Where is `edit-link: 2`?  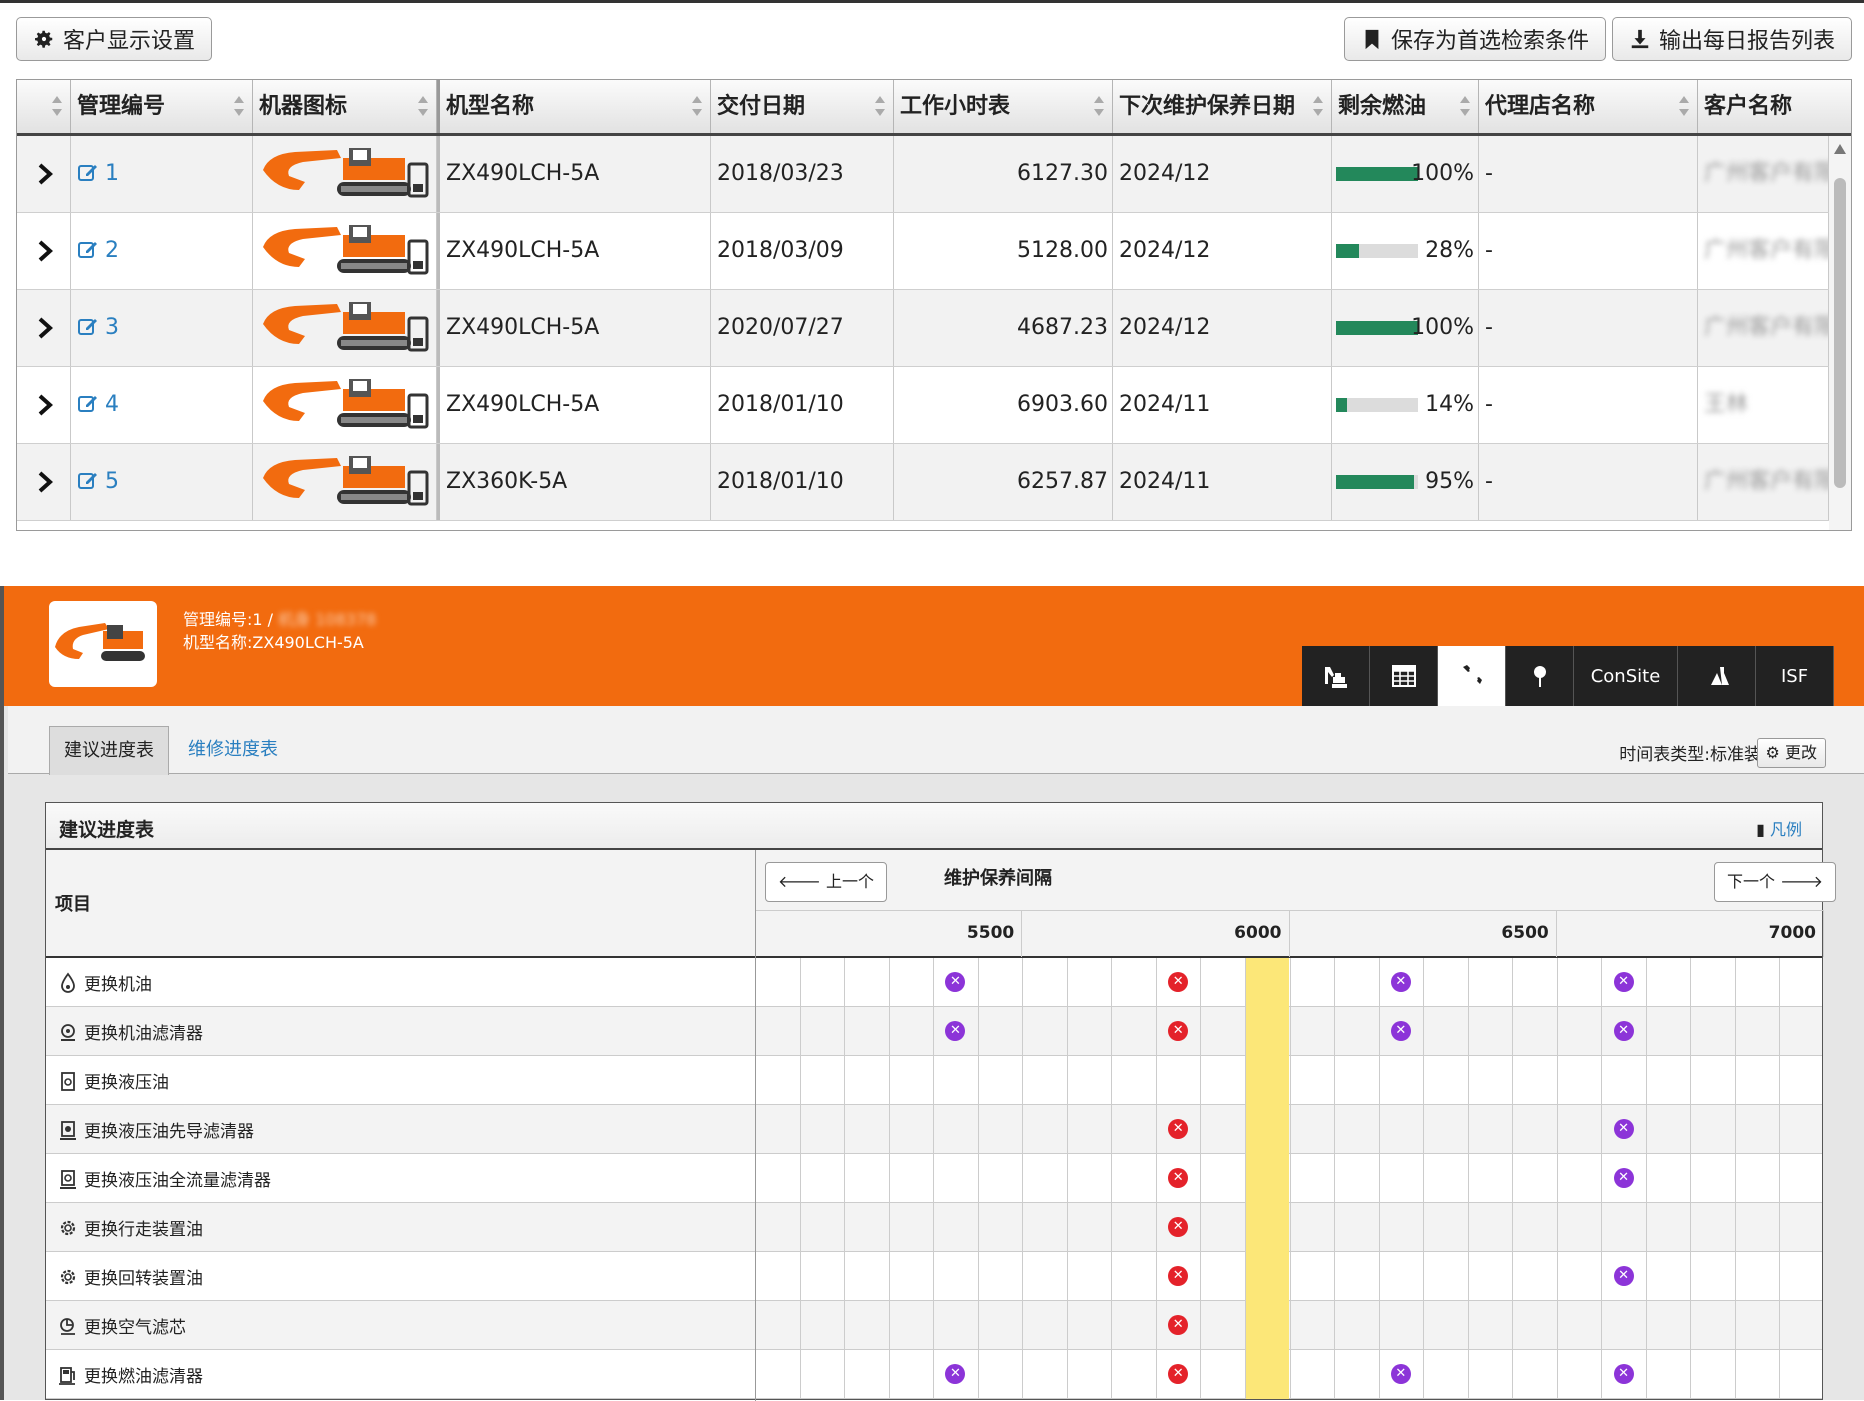 edit-link: 2 is located at coordinates (98, 250).